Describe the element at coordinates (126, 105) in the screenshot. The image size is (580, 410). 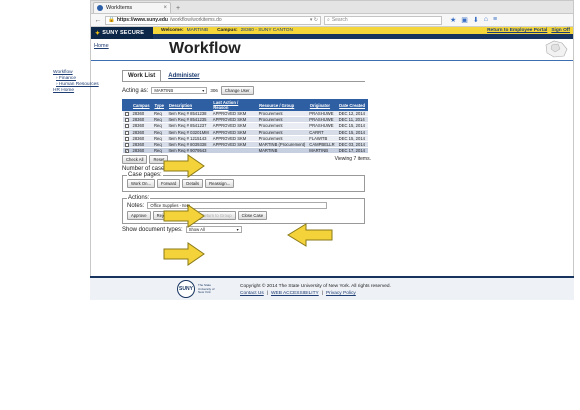
I see `table-header-check` at that location.